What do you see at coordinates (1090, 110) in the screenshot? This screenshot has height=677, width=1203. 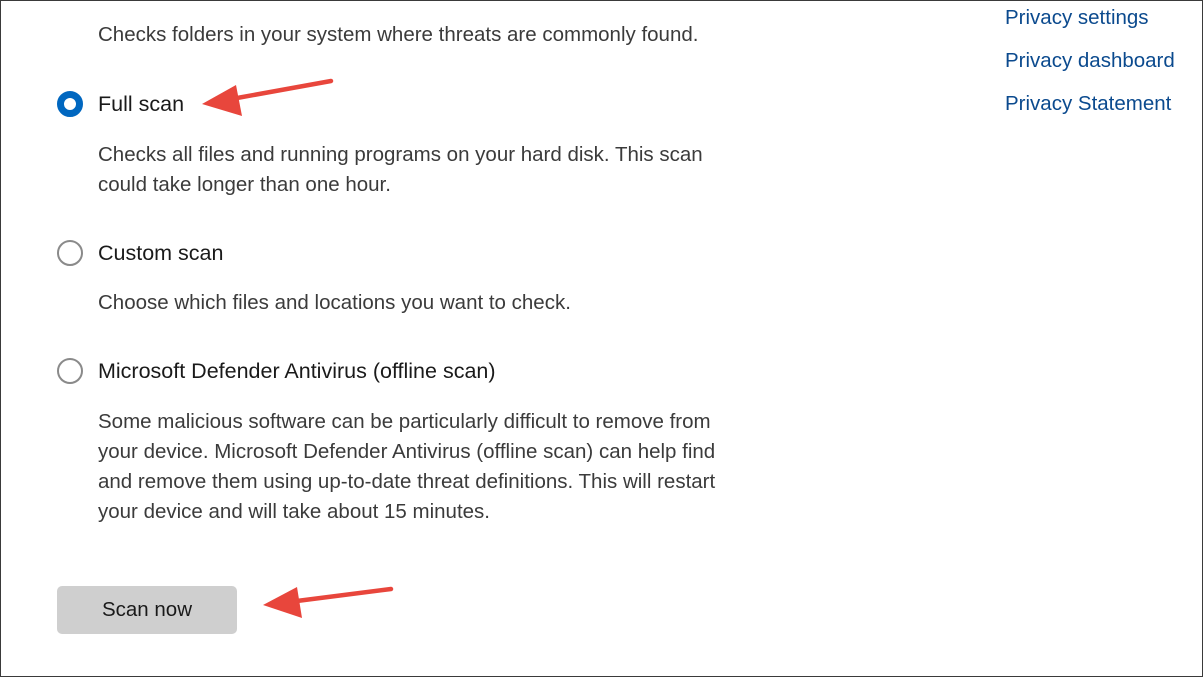 I see `privacy-statement-link: Privacy Statement` at bounding box center [1090, 110].